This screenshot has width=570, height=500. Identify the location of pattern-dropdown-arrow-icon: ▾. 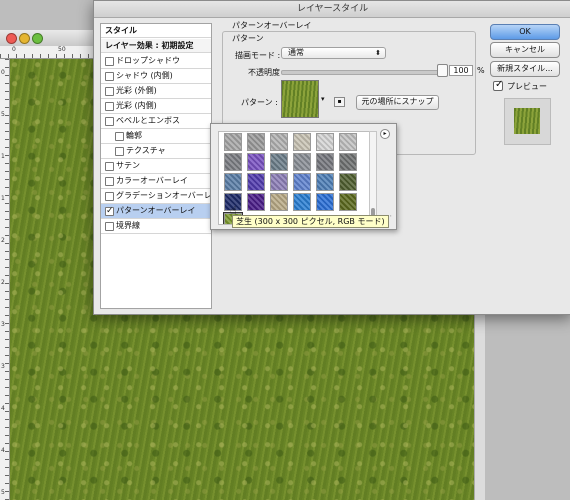
(323, 99).